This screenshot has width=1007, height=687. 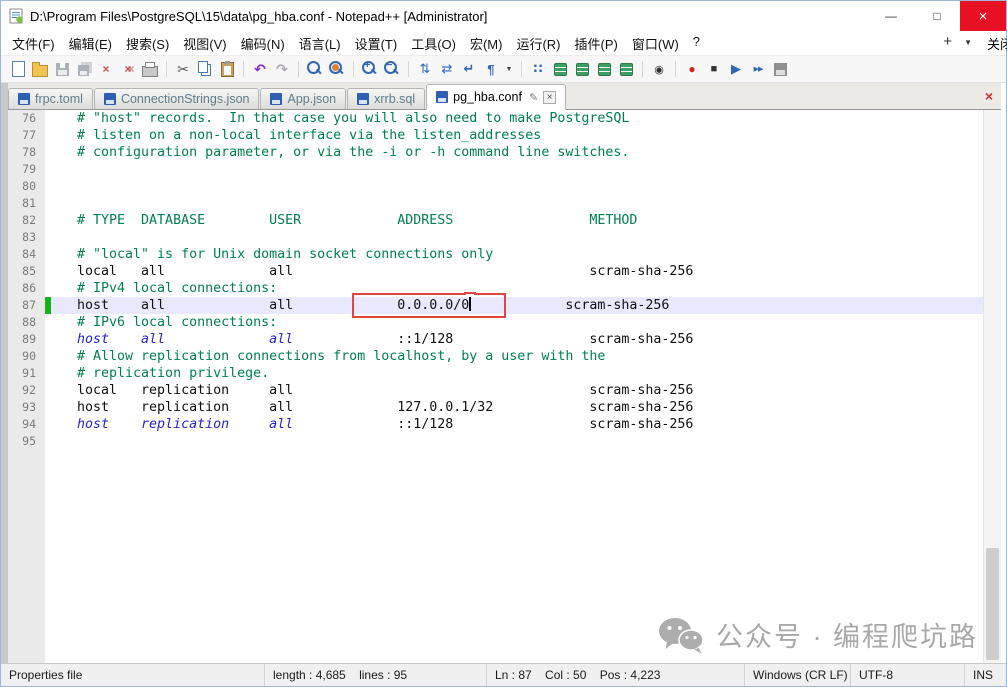 What do you see at coordinates (891, 16) in the screenshot?
I see `minimize-button: —` at bounding box center [891, 16].